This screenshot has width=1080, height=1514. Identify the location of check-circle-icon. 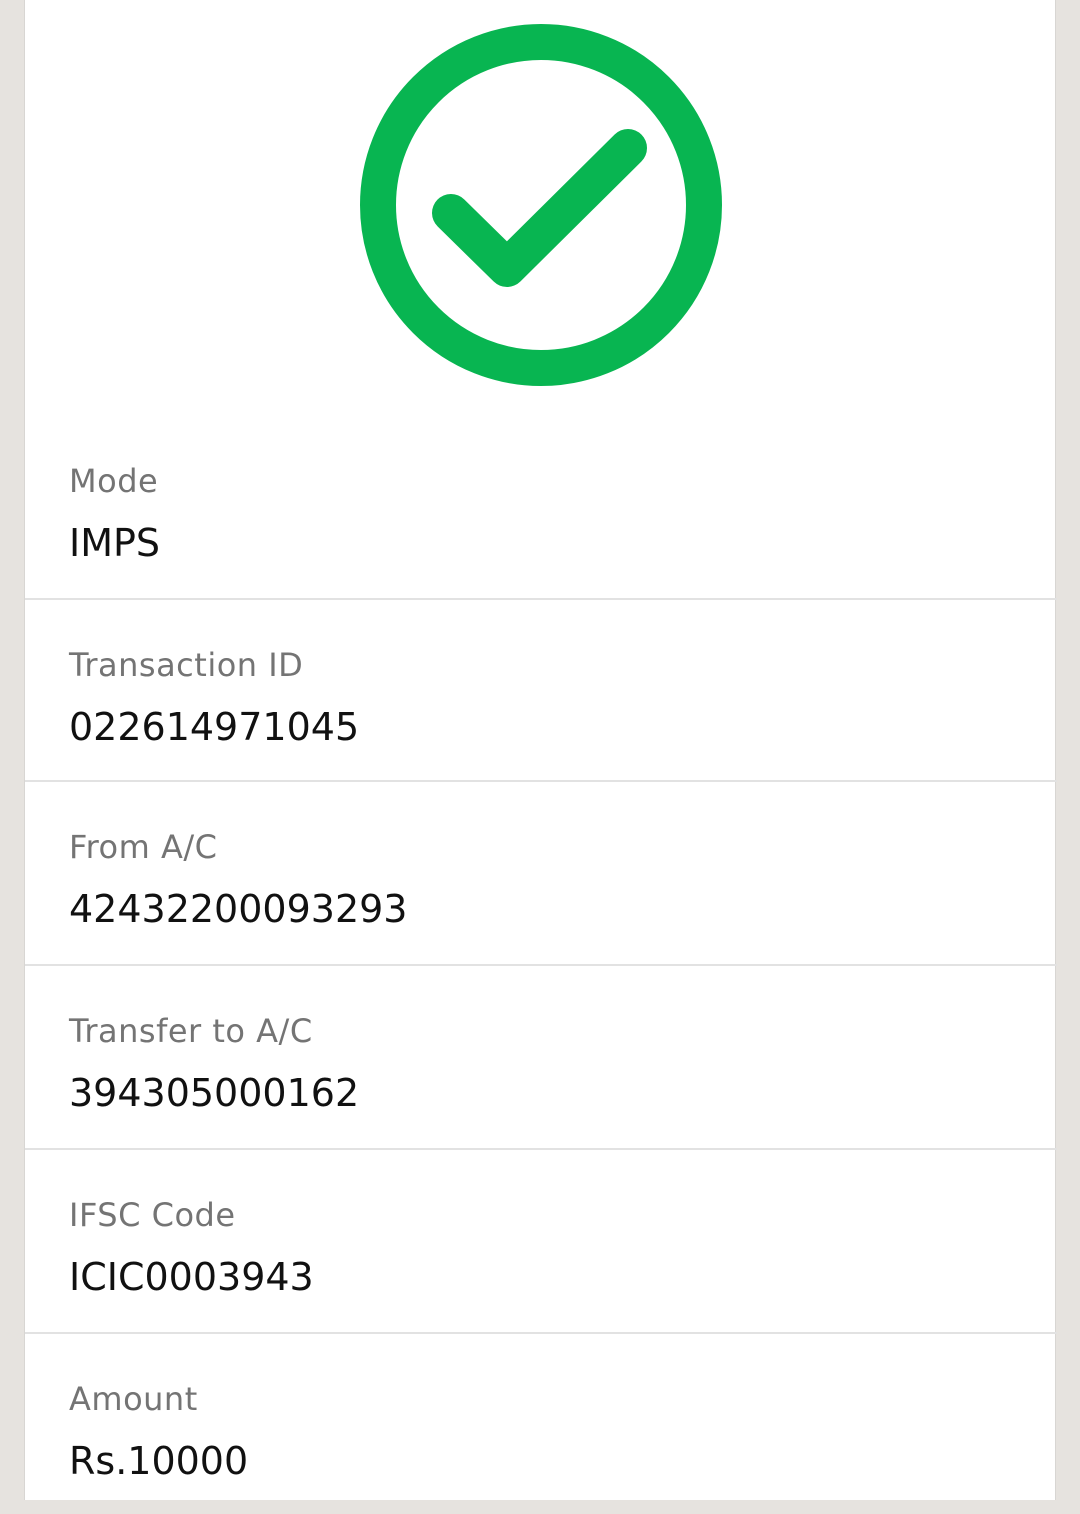
(541, 205).